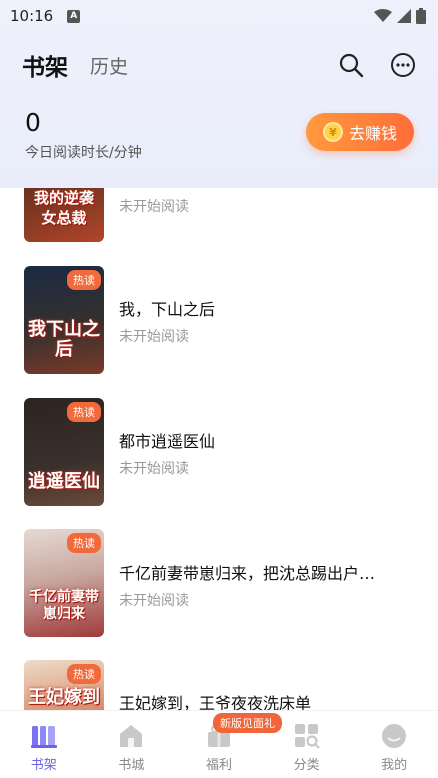  I want to click on bottom-navigation: 书架 书城 新版见面礼 福利 分类 我的, so click(219, 744).